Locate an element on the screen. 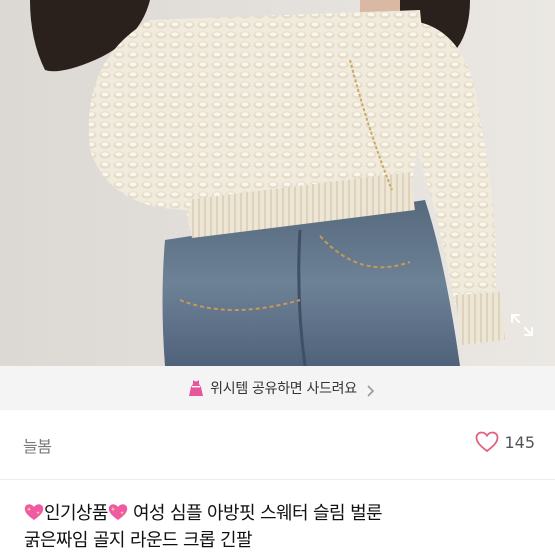 The image size is (555, 555). divider is located at coordinates (277, 479).